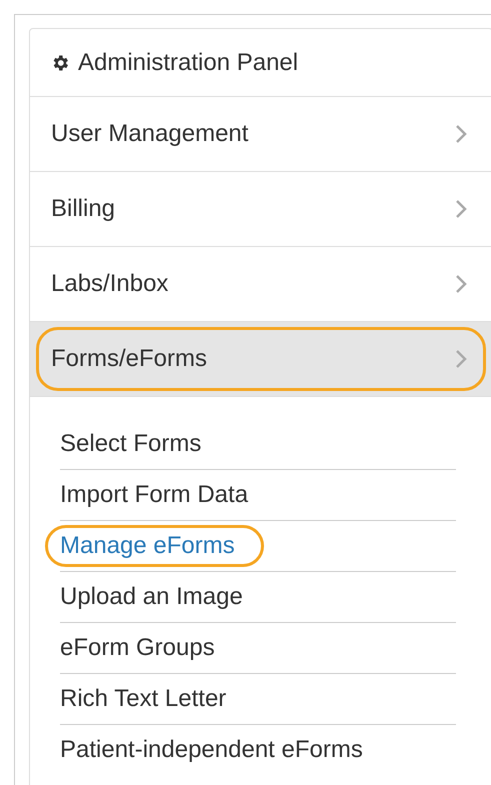 This screenshot has height=785, width=491. What do you see at coordinates (161, 495) in the screenshot?
I see `submenu-link: Import Form Data` at bounding box center [161, 495].